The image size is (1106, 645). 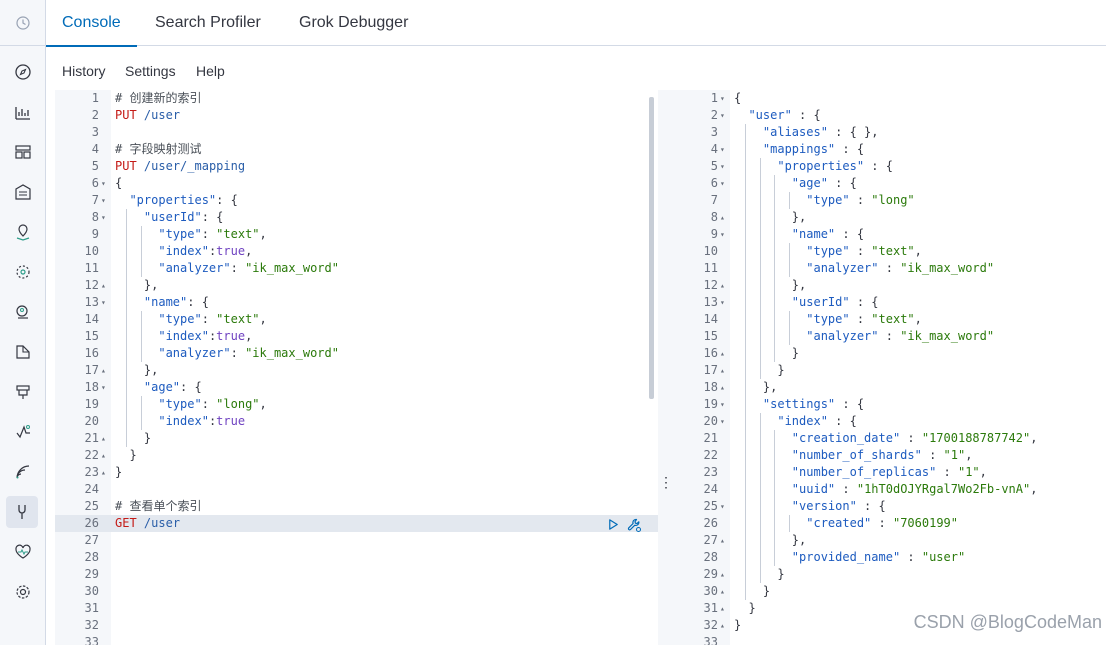 What do you see at coordinates (356, 285) in the screenshot?
I see `request-line: 12 ▴ },` at bounding box center [356, 285].